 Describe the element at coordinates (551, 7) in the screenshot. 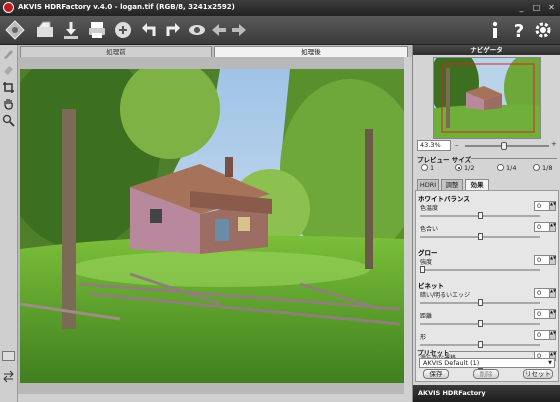

I see `close-button: ✕` at that location.